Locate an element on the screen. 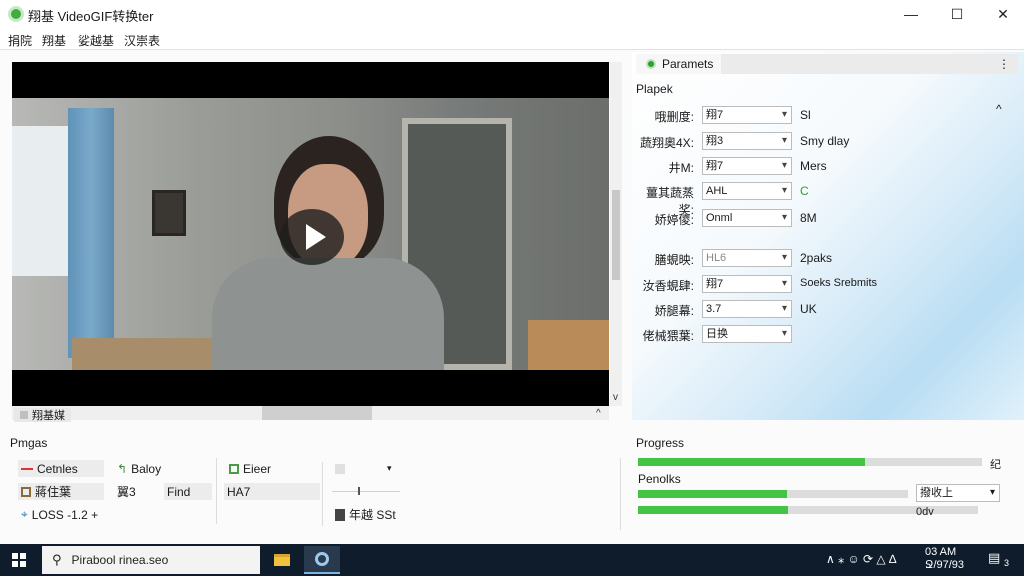  output-status: 0dv is located at coordinates (925, 512).